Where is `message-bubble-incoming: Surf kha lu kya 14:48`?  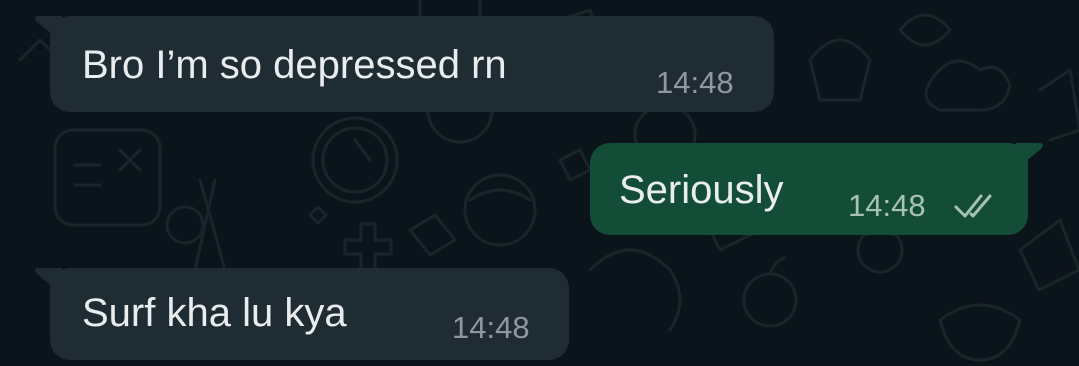
message-bubble-incoming: Surf kha lu kya 14:48 is located at coordinates (302, 314).